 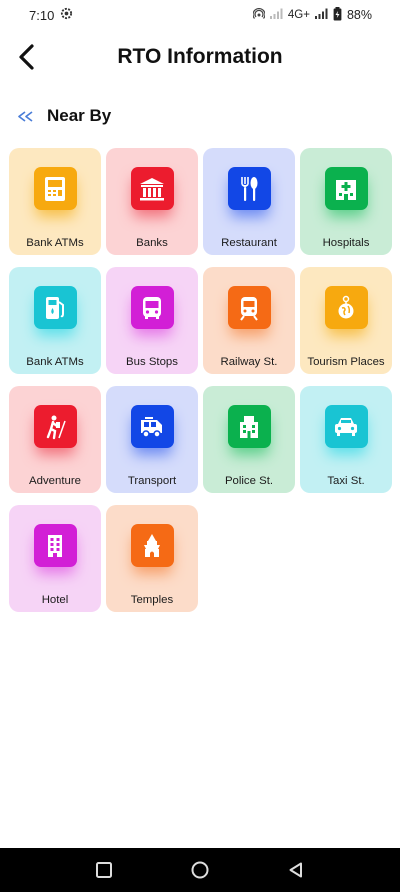 What do you see at coordinates (249, 481) in the screenshot?
I see `tile-label: Police St.` at bounding box center [249, 481].